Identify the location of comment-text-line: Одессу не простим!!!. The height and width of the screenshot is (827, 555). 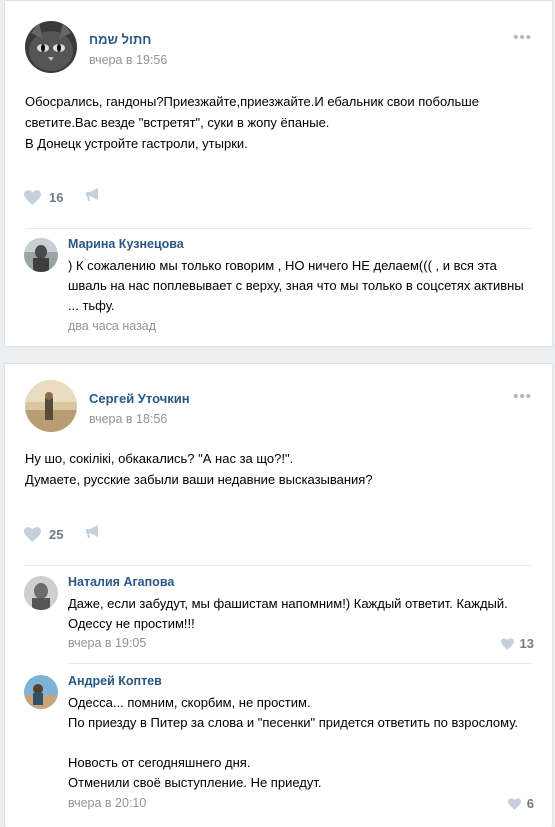
(131, 623).